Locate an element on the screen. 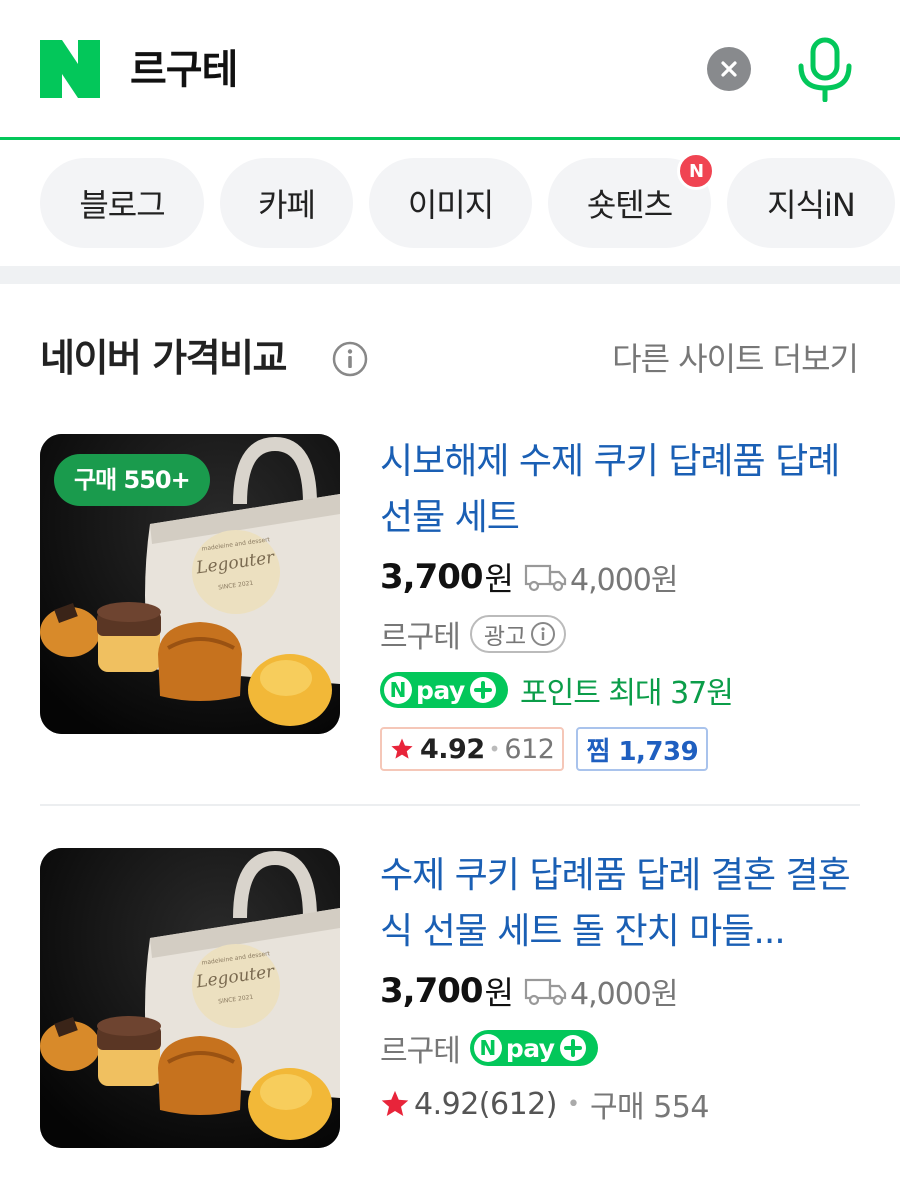  tab-label: 블로그 is located at coordinates (122, 205).